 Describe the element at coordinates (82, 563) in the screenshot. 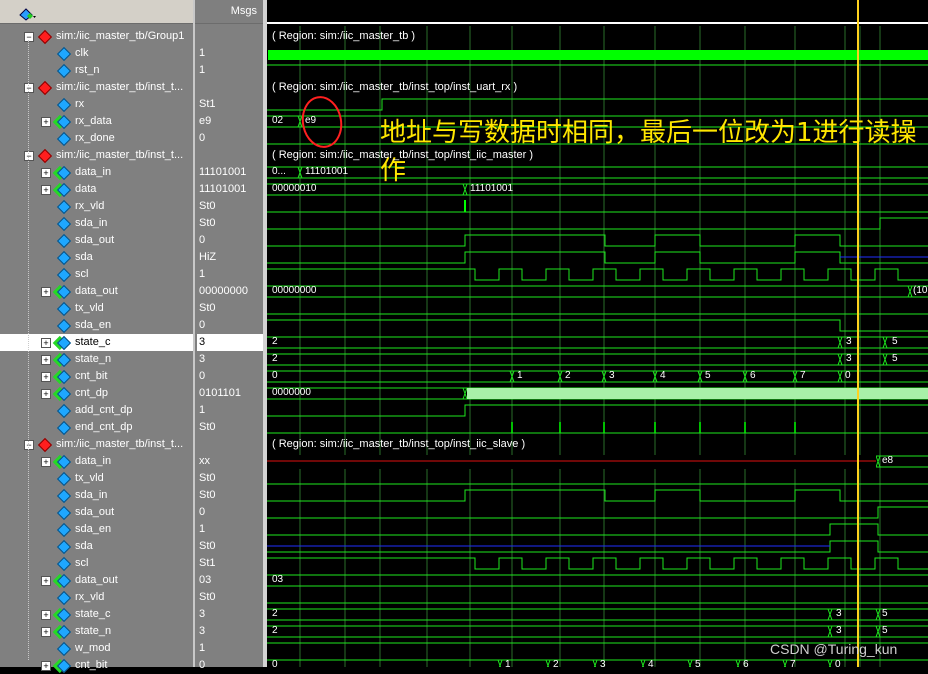

I see `signal-name: scl` at that location.